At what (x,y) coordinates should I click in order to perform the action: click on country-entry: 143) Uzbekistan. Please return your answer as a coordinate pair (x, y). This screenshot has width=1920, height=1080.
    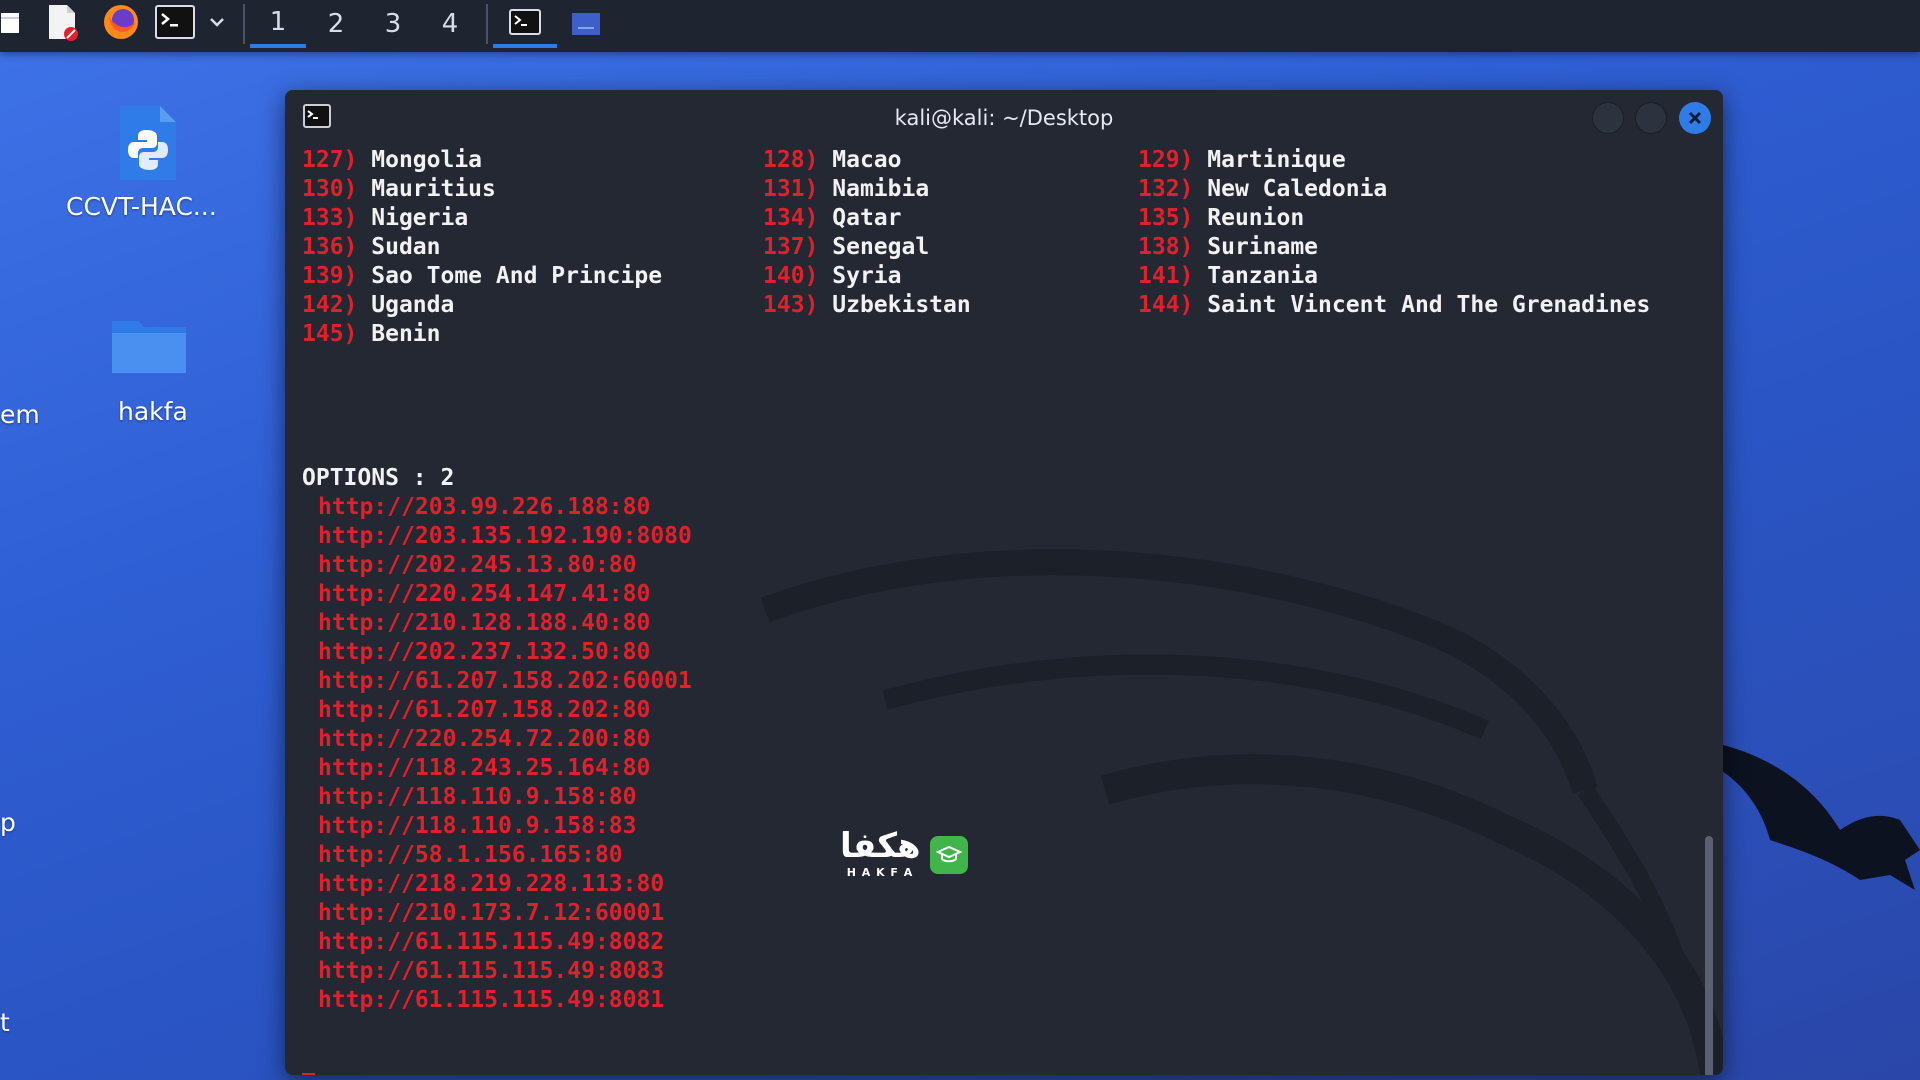
    Looking at the image, I should click on (867, 305).